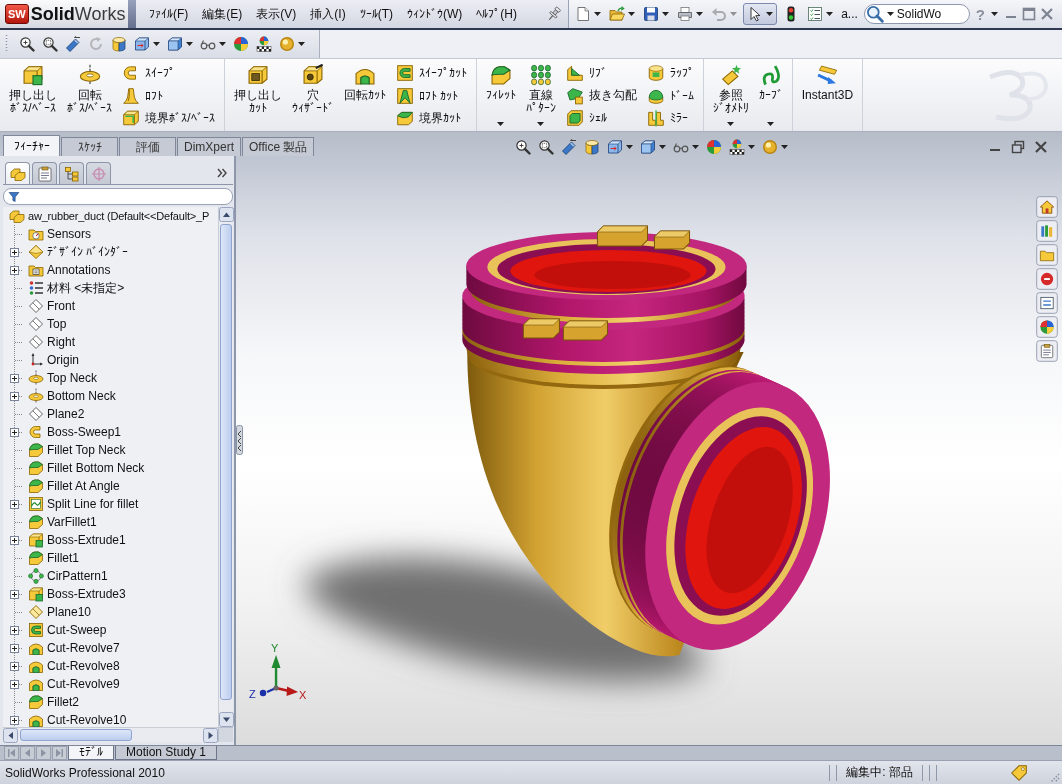  What do you see at coordinates (431, 73) in the screenshot?
I see `sweep-cut-button: ｽｲｰﾌﾟｶｯﾄ` at bounding box center [431, 73].